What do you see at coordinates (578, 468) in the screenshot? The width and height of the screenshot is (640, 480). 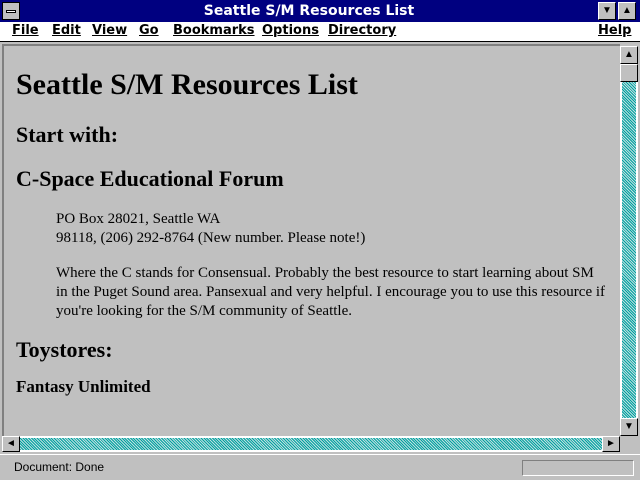 I see `progress-bar` at bounding box center [578, 468].